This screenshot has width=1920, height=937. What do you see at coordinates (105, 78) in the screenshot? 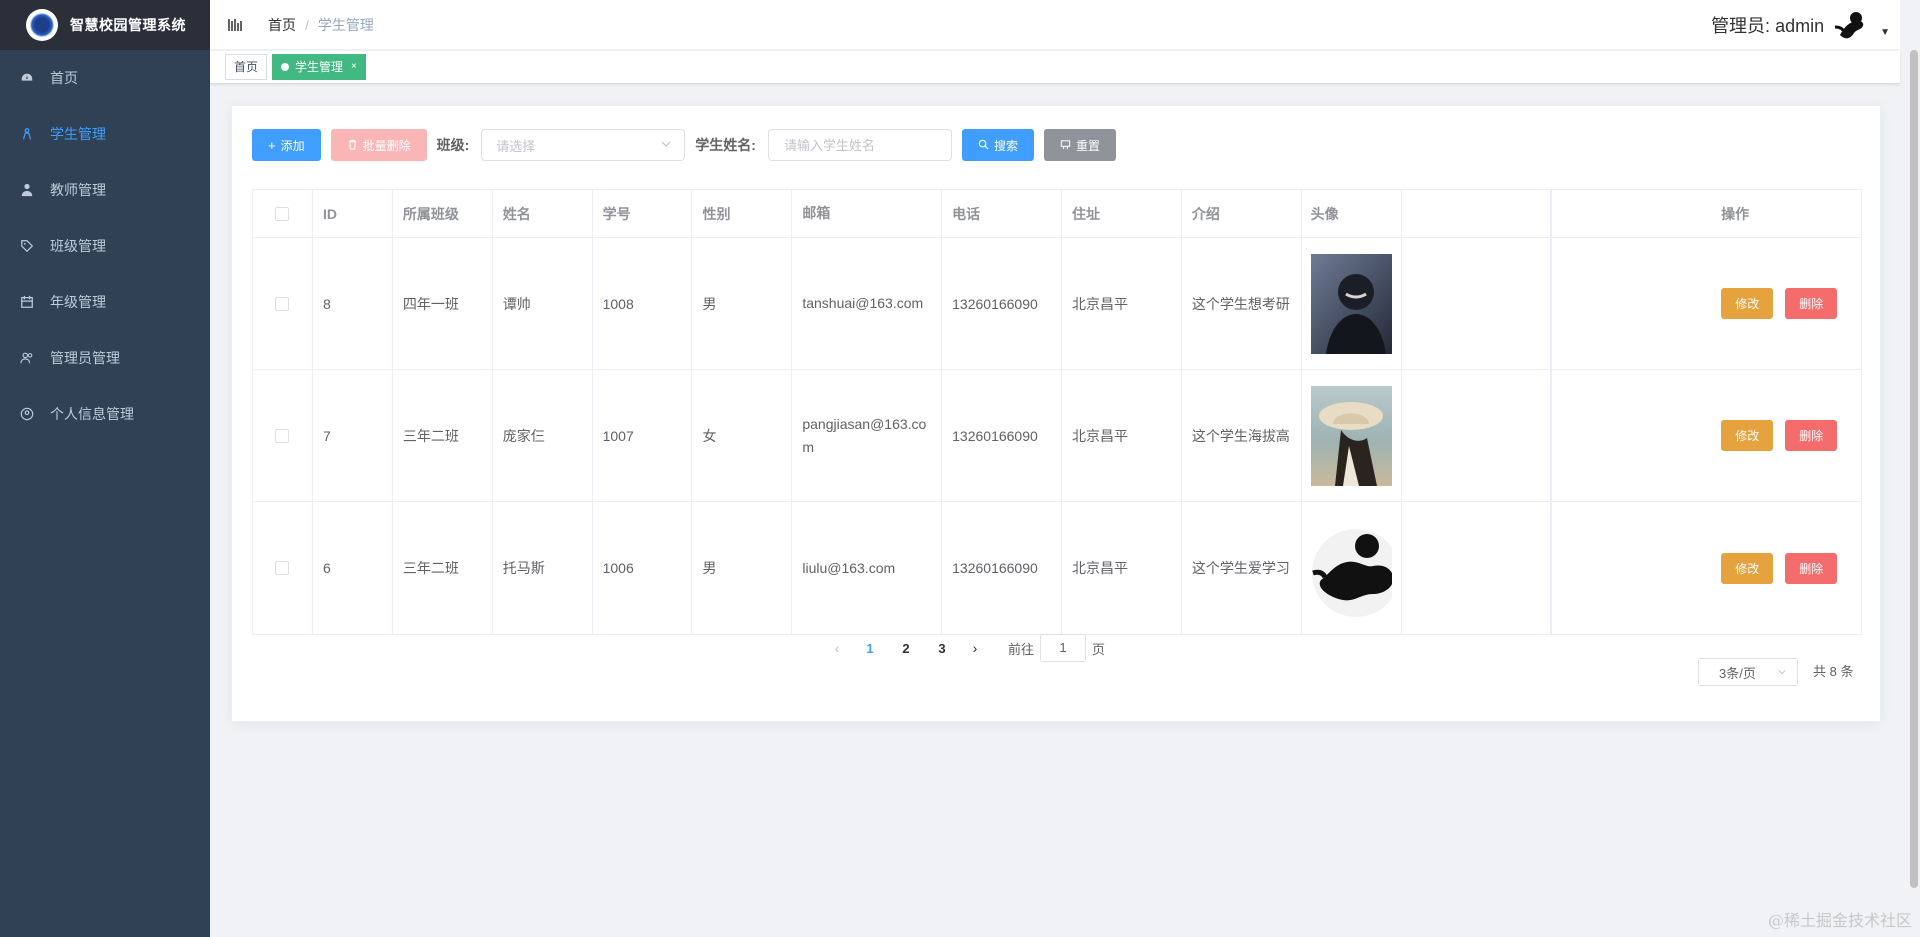
I see `sidebar-item-home: 首页` at bounding box center [105, 78].